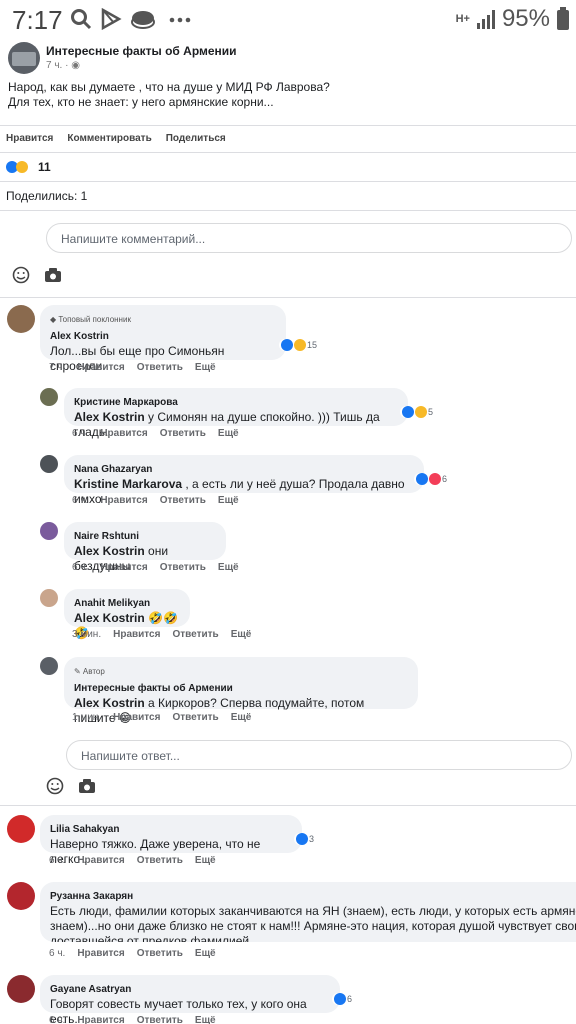  Describe the element at coordinates (180, 20) in the screenshot. I see `more-icon` at that location.